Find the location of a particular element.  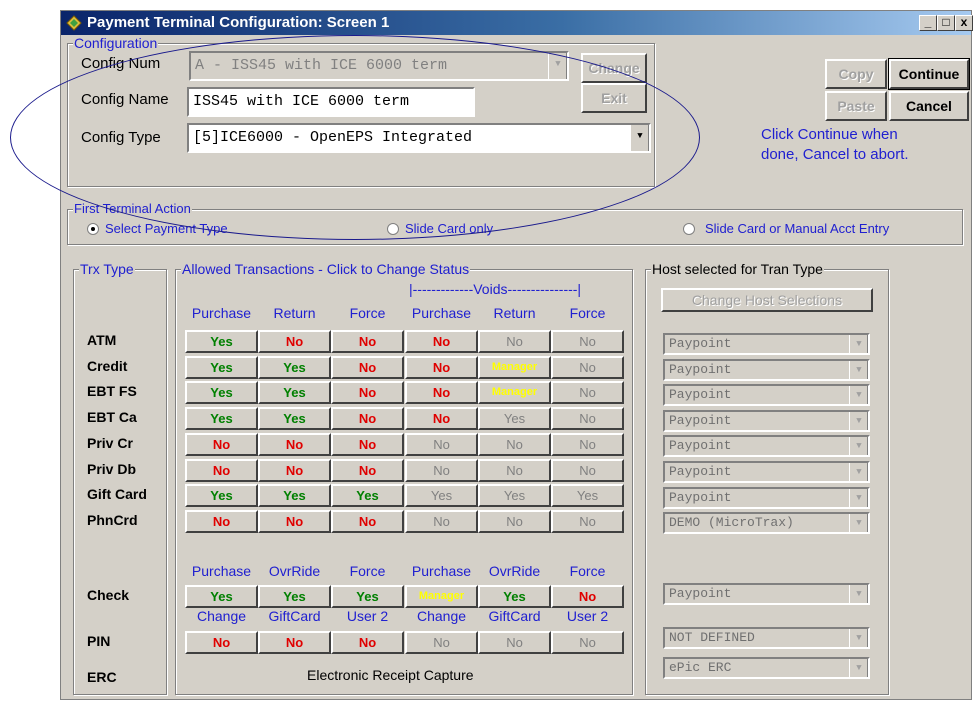

config-type-select: [5]ICE6000 - OpenEPS Integrated ▼ is located at coordinates (419, 138).